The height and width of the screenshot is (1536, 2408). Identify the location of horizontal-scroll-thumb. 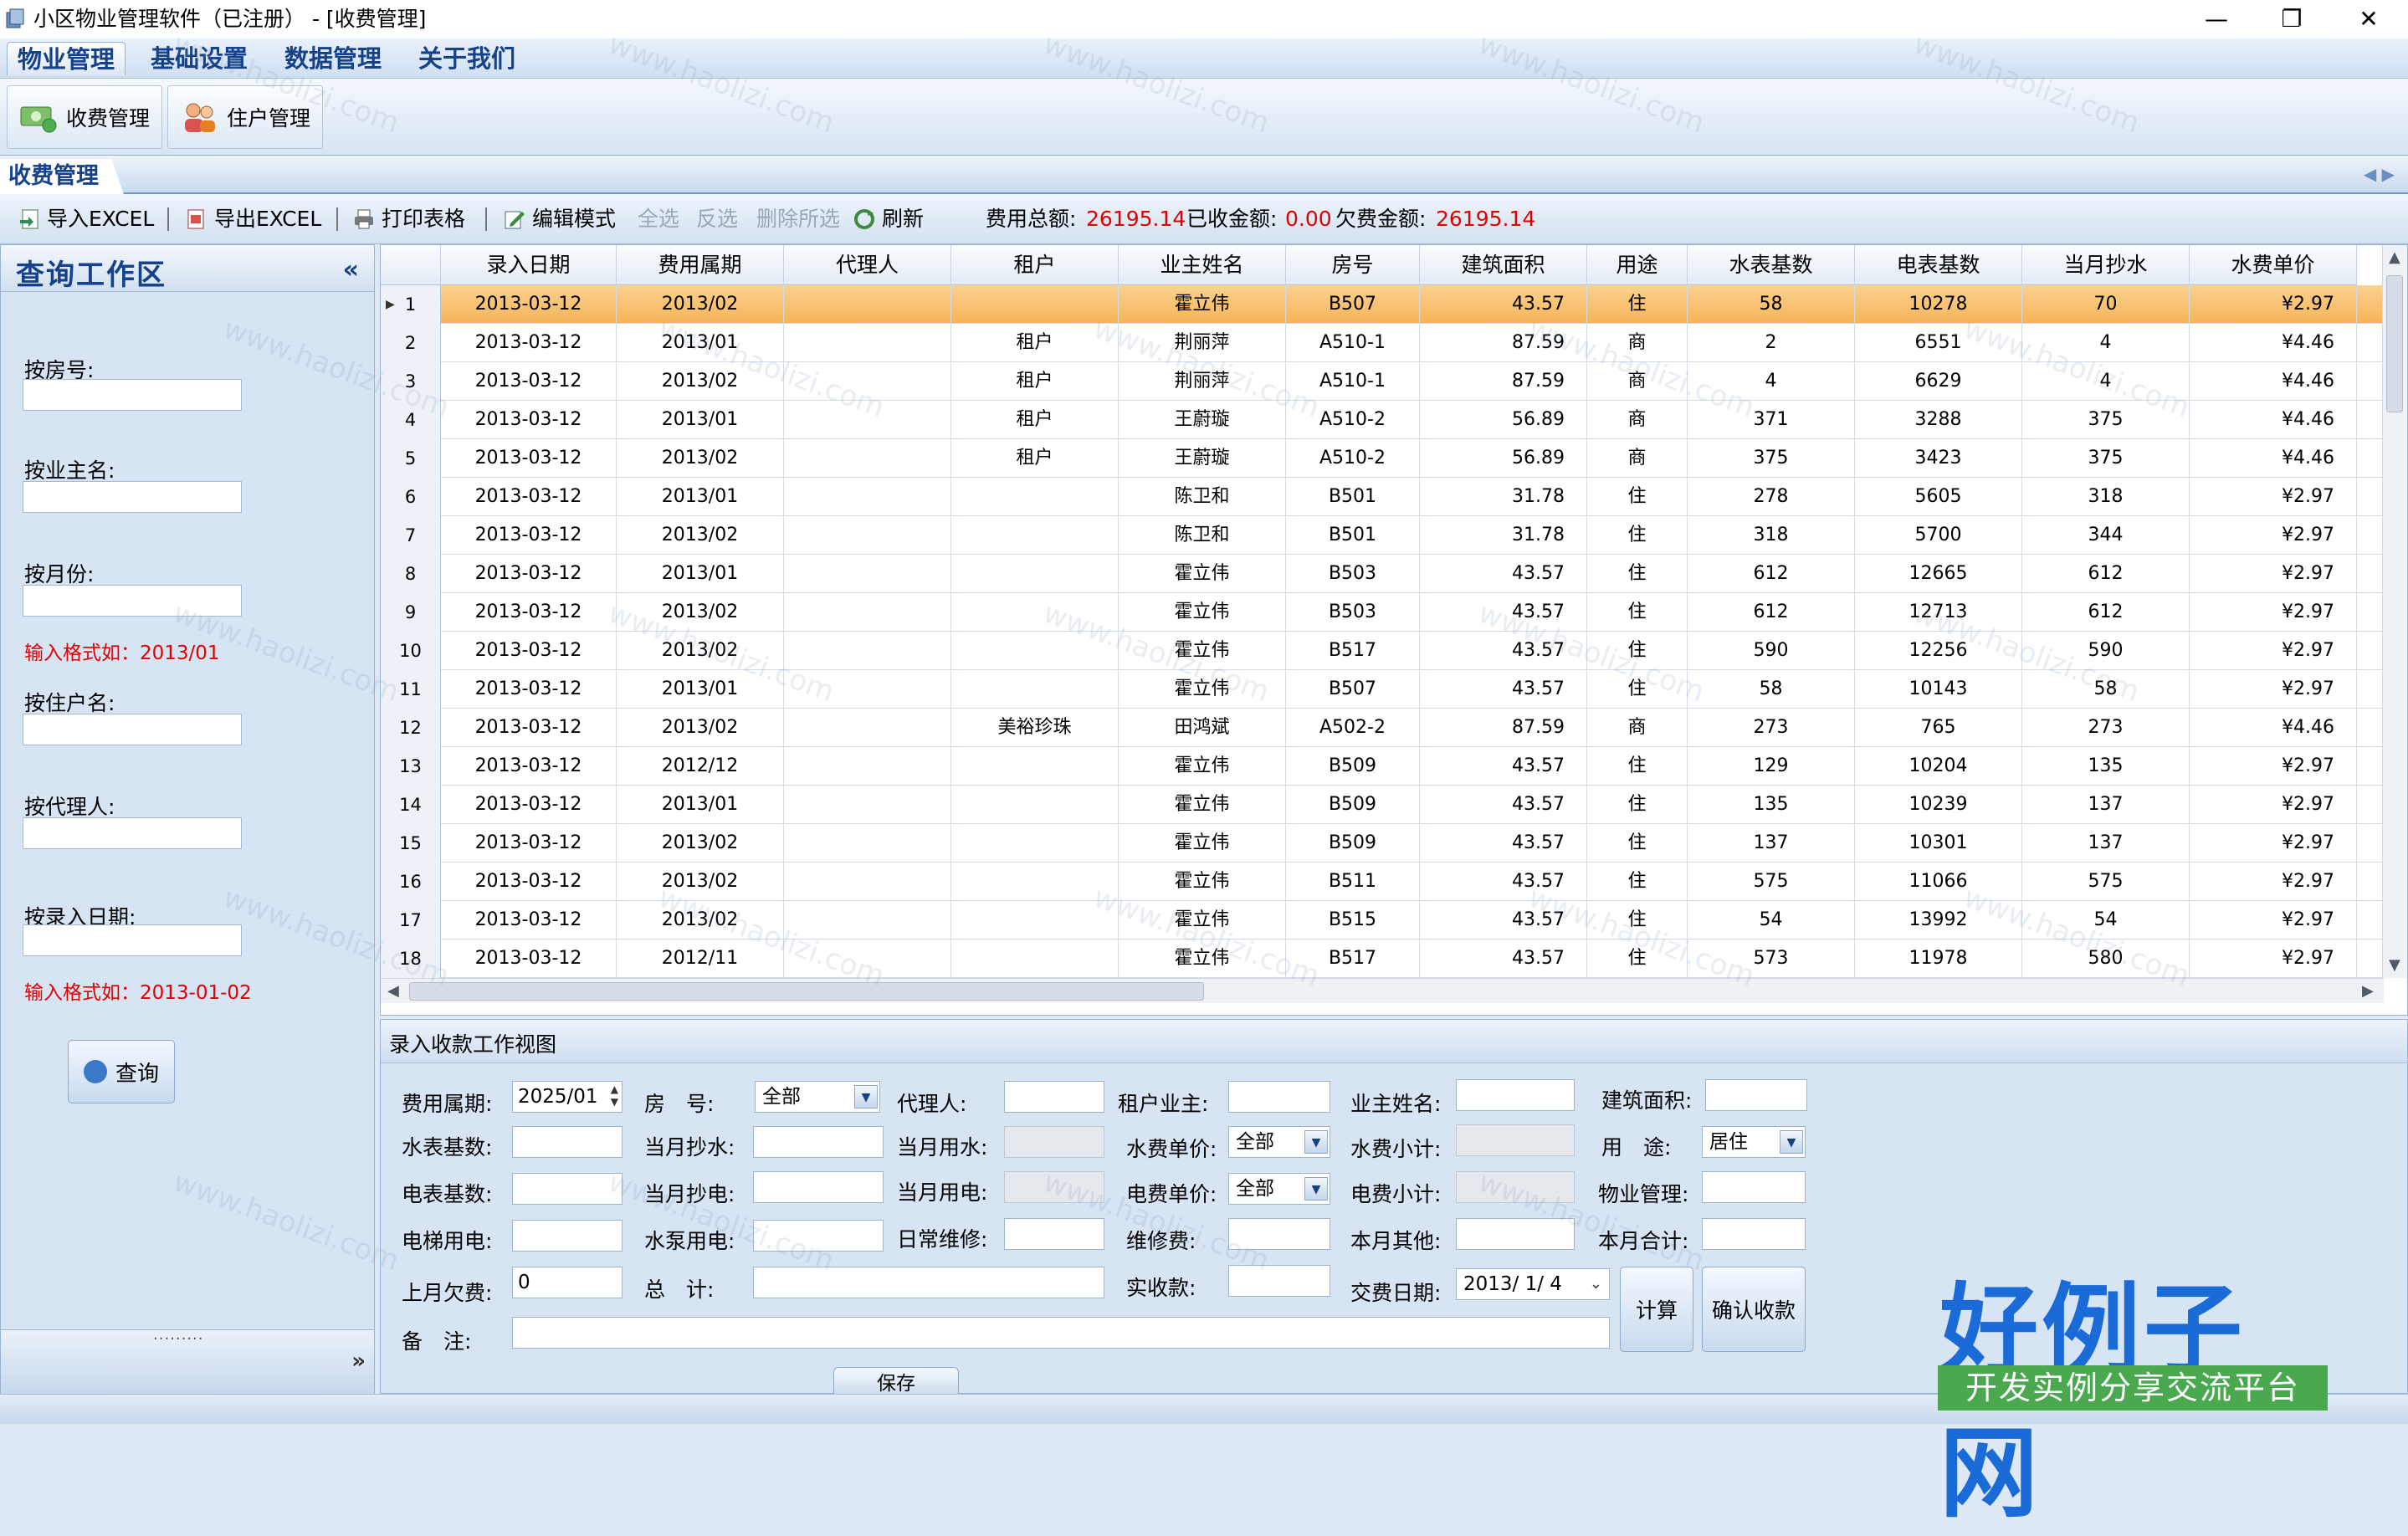
(806, 991).